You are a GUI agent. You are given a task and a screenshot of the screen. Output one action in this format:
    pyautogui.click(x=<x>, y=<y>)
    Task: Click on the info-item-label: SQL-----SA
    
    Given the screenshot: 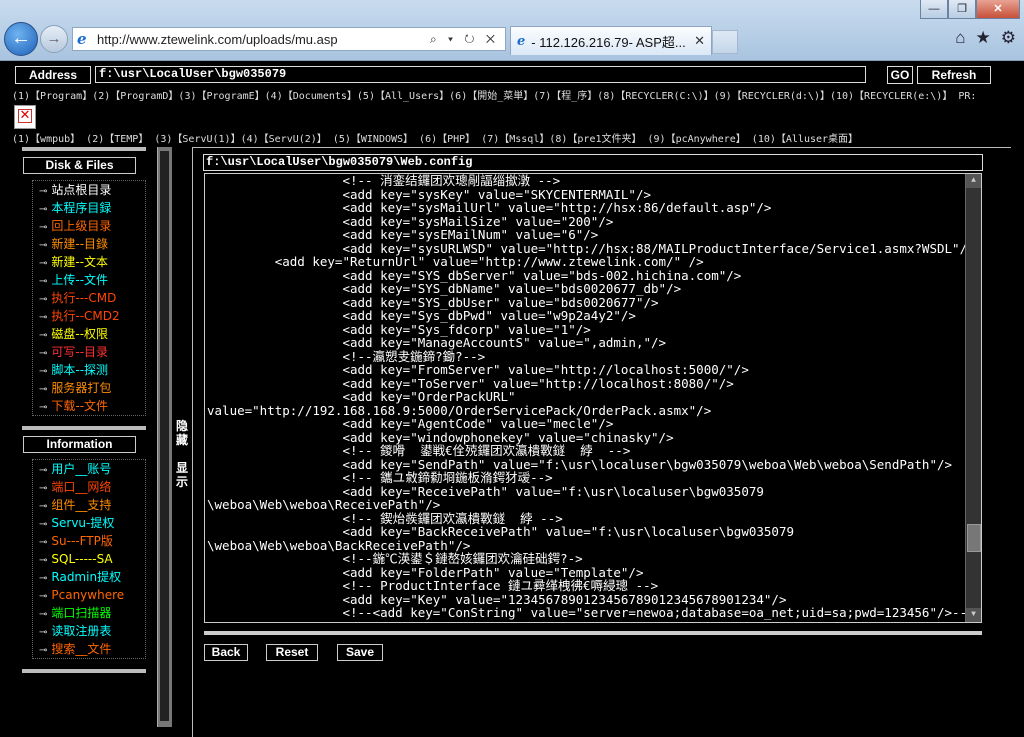 What is the action you would take?
    pyautogui.click(x=81, y=559)
    